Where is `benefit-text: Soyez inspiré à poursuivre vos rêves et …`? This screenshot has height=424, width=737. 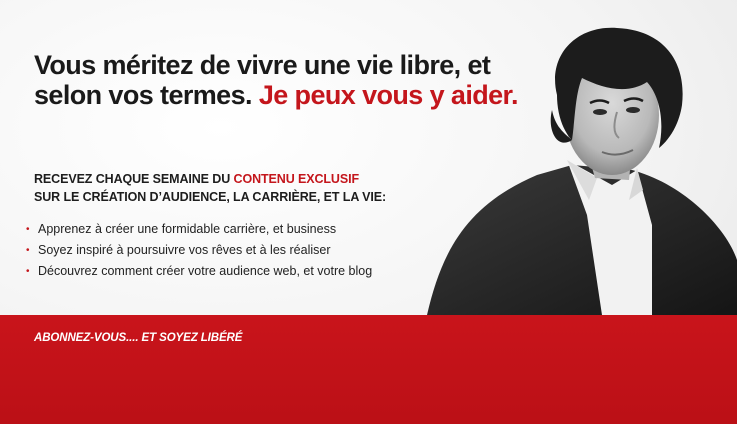 benefit-text: Soyez inspiré à poursuivre vos rêves et … is located at coordinates (184, 250).